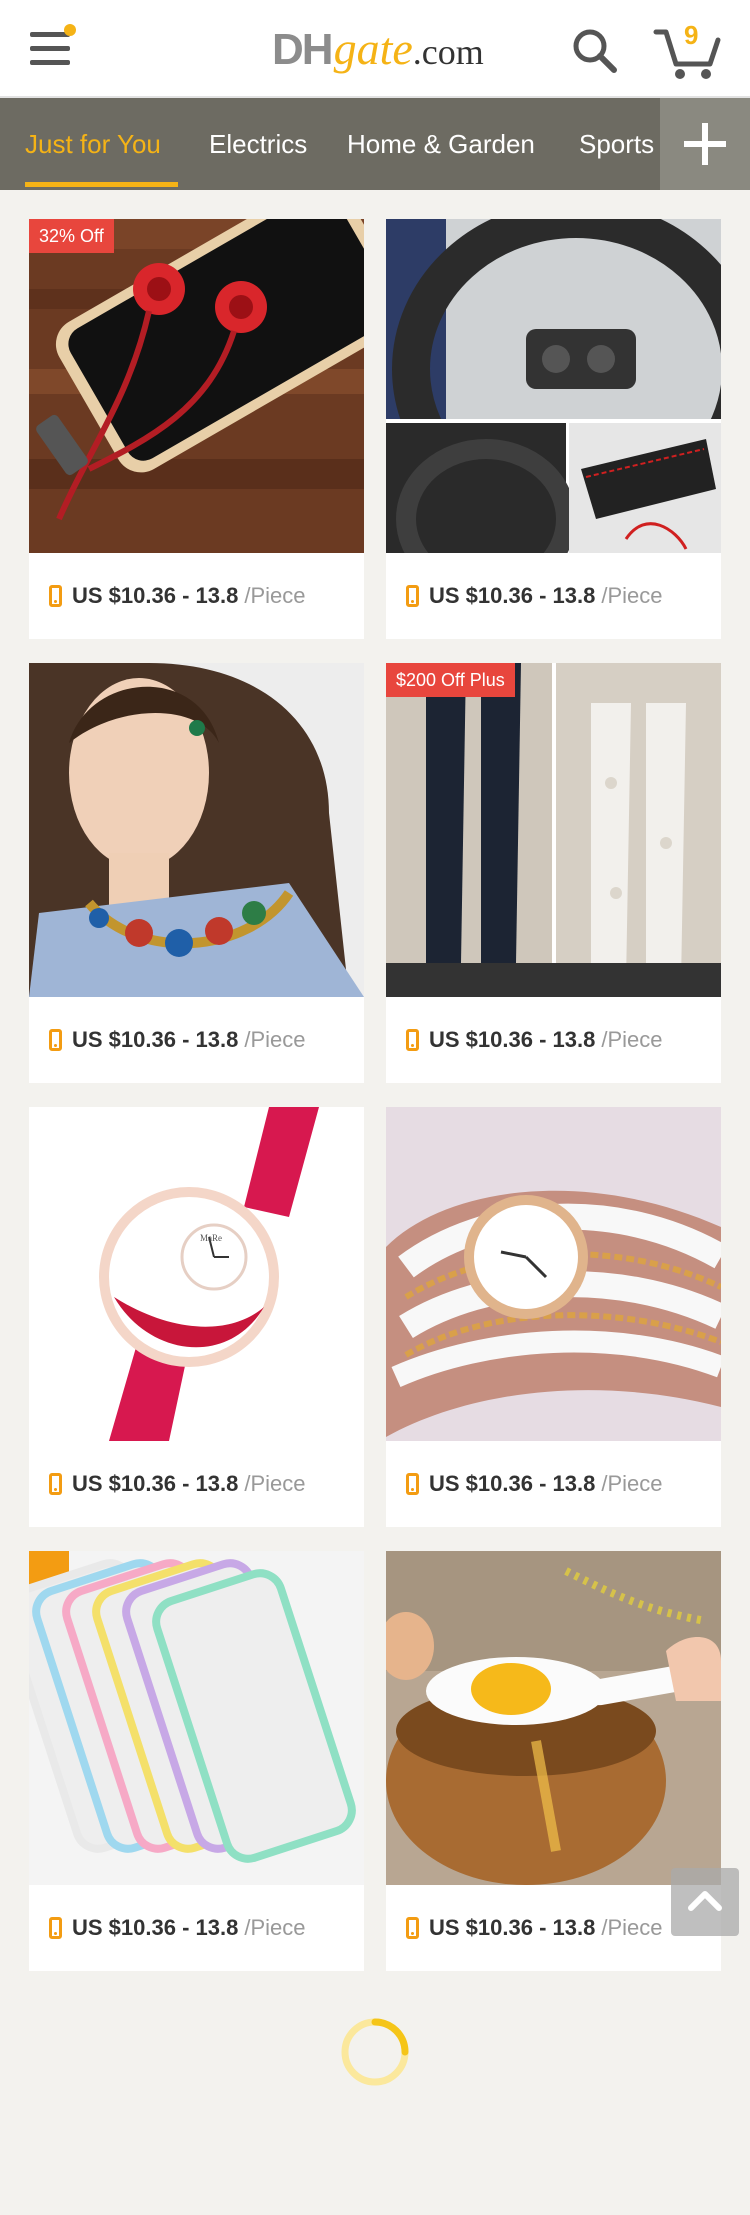 Image resolution: width=750 pixels, height=2215 pixels. What do you see at coordinates (303, 49) in the screenshot?
I see `logo-dh: DH` at bounding box center [303, 49].